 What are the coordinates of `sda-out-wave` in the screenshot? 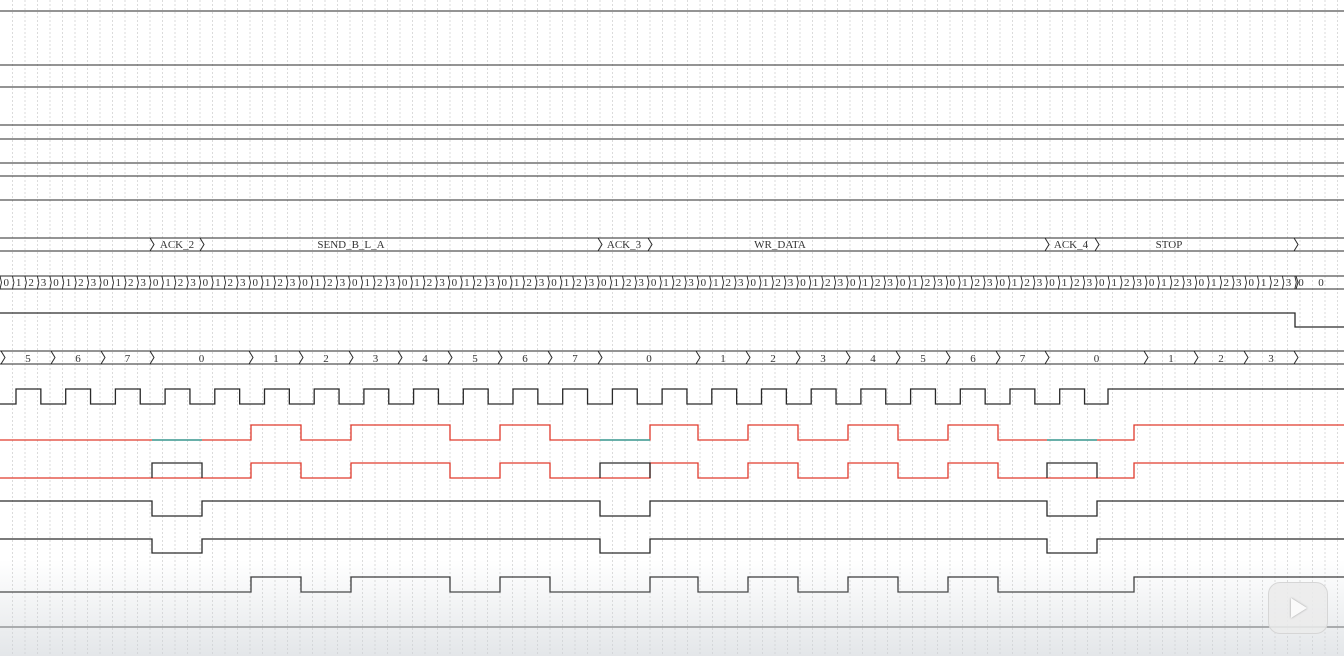 It's located at (672, 432).